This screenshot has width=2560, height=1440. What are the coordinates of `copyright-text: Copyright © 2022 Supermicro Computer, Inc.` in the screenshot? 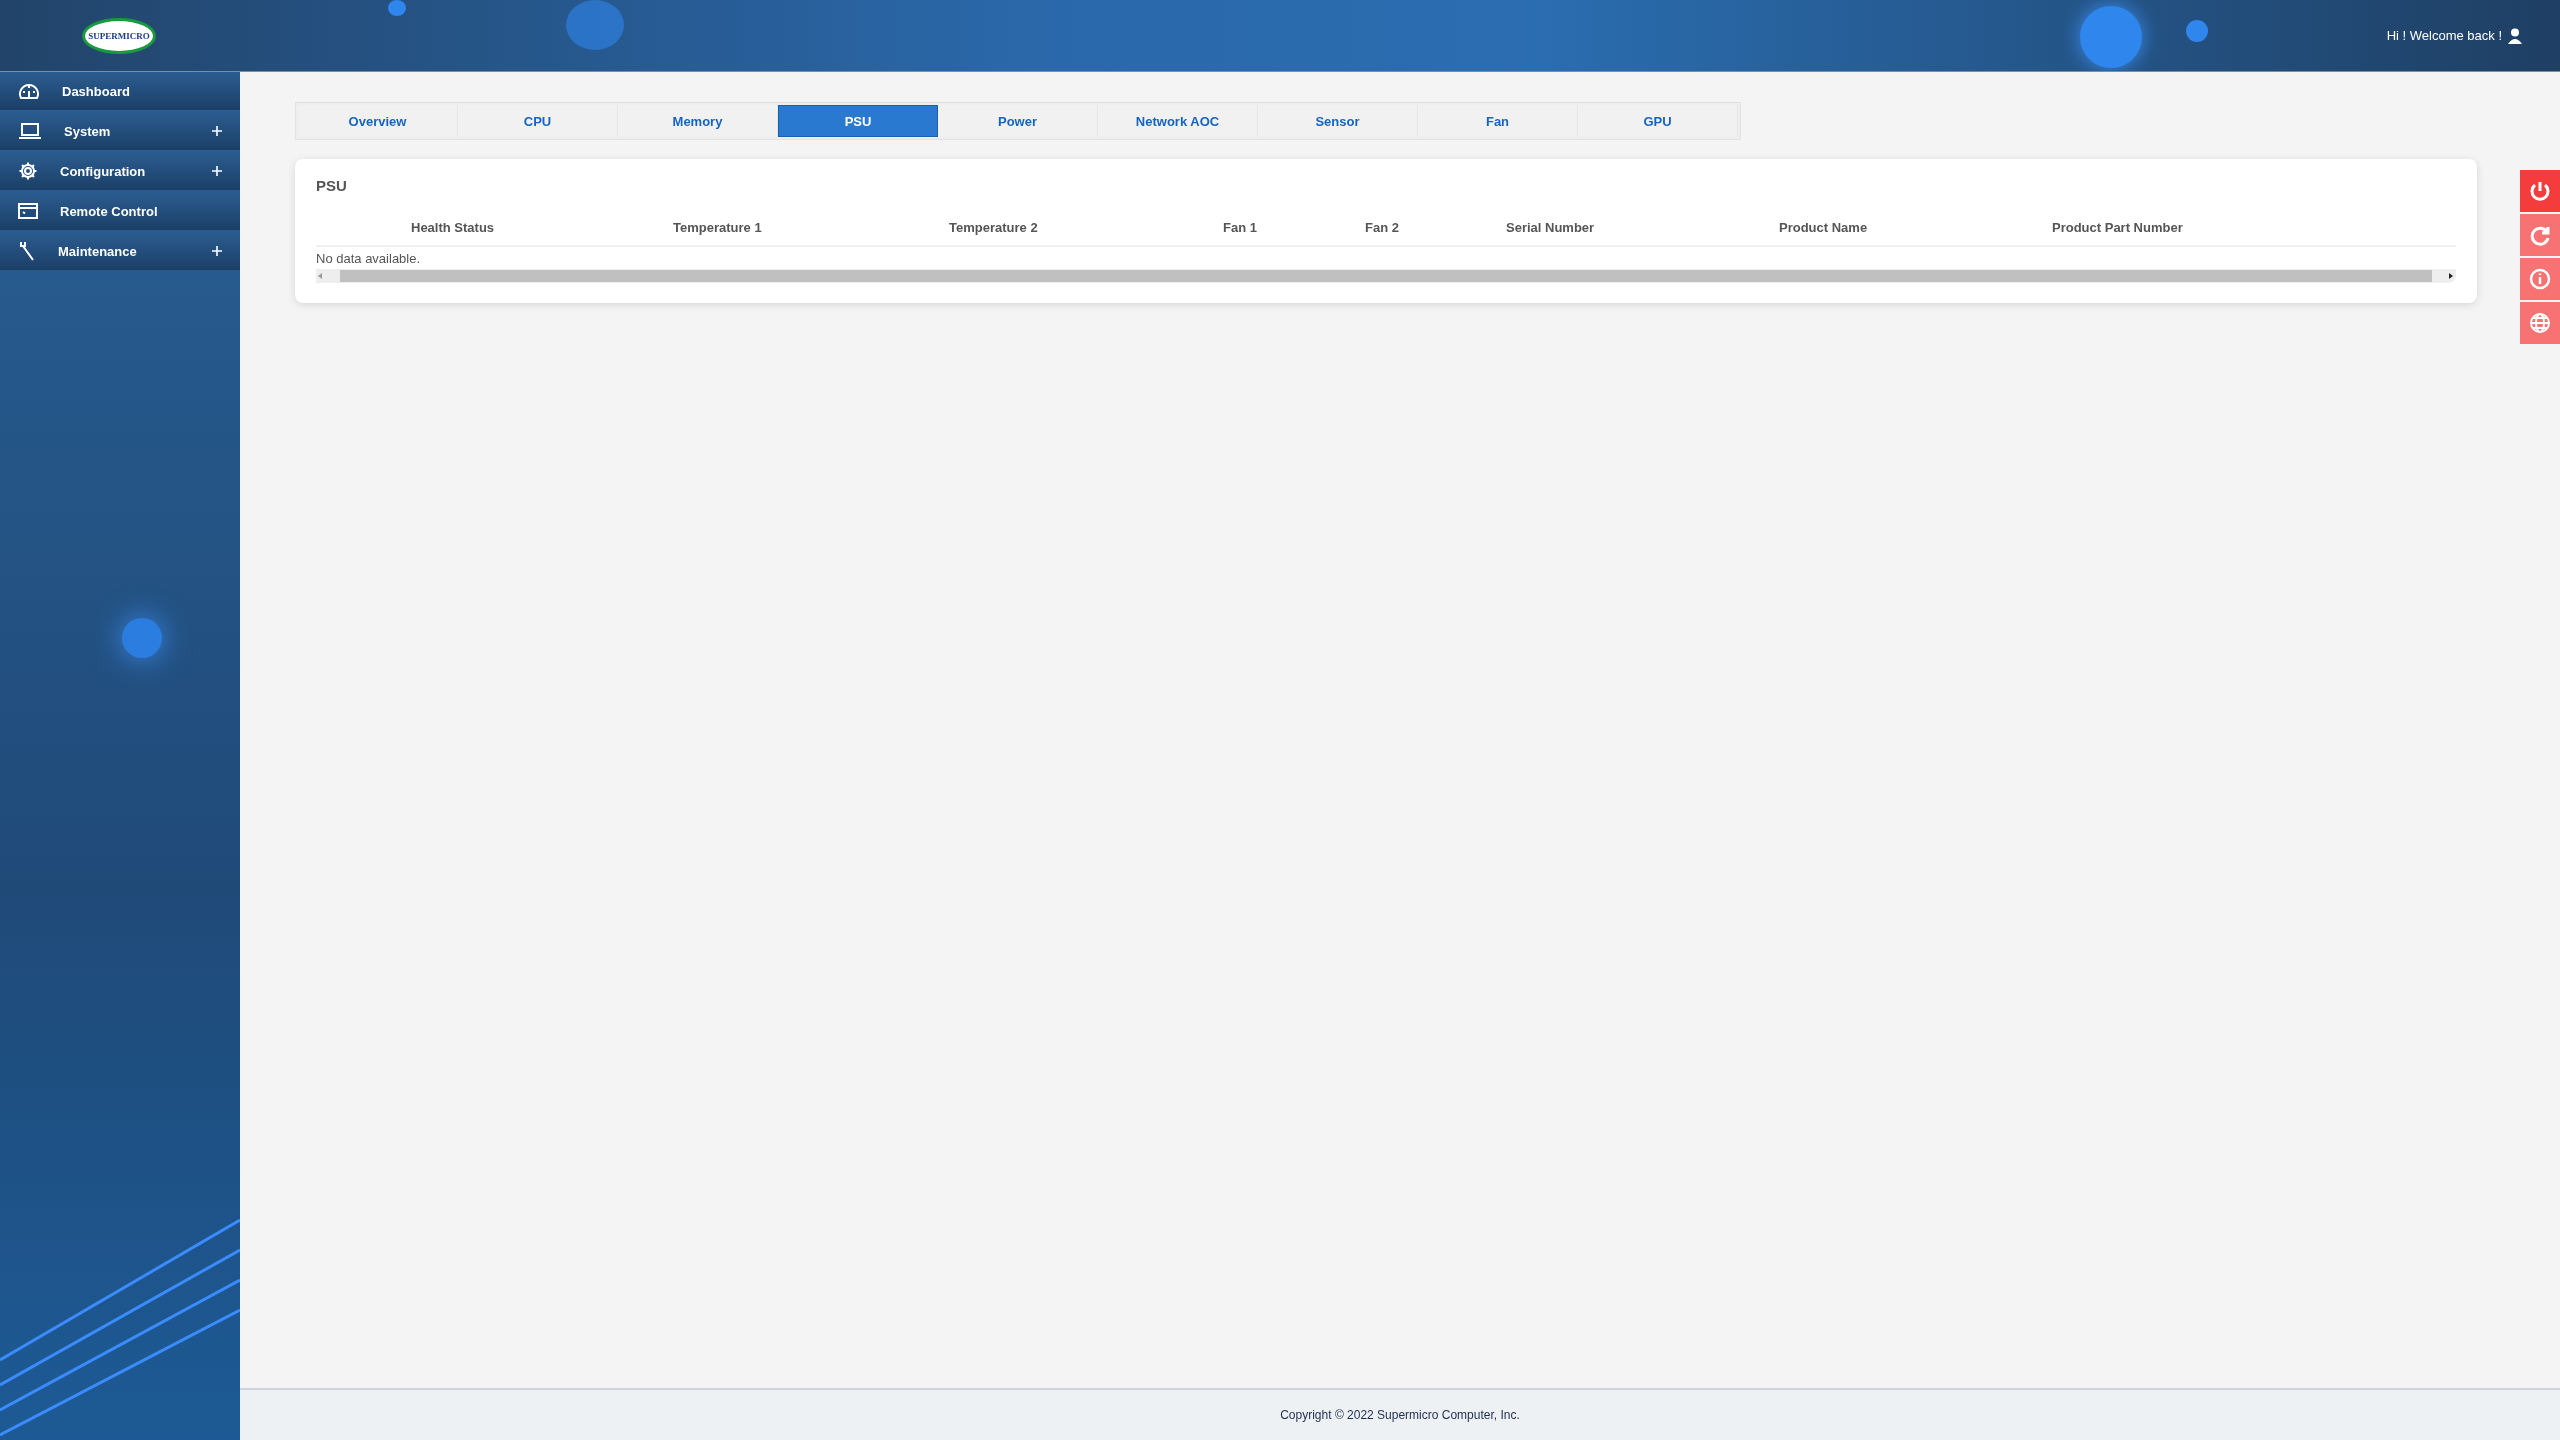 It's located at (1400, 1415).